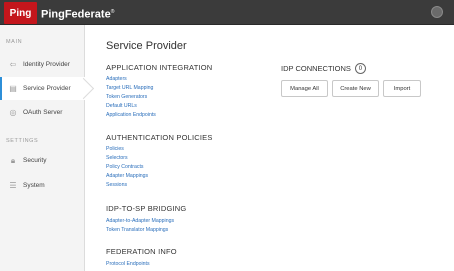  Describe the element at coordinates (124, 167) in the screenshot. I see `link-policy-contracts: Policy Contracts` at that location.